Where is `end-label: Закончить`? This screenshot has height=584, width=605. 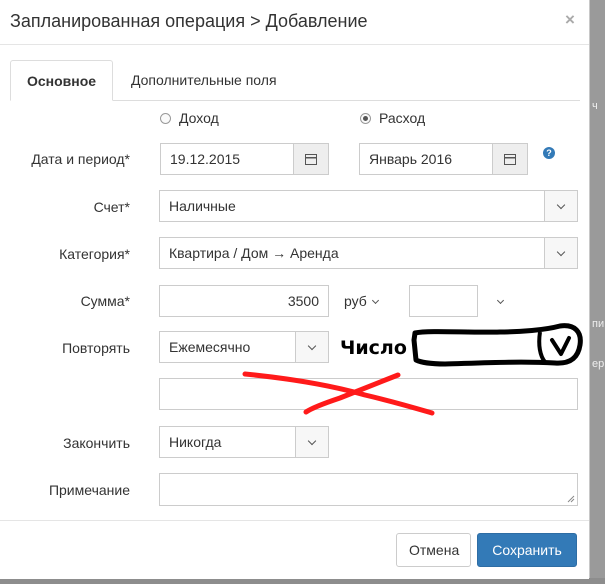 end-label: Закончить is located at coordinates (96, 443).